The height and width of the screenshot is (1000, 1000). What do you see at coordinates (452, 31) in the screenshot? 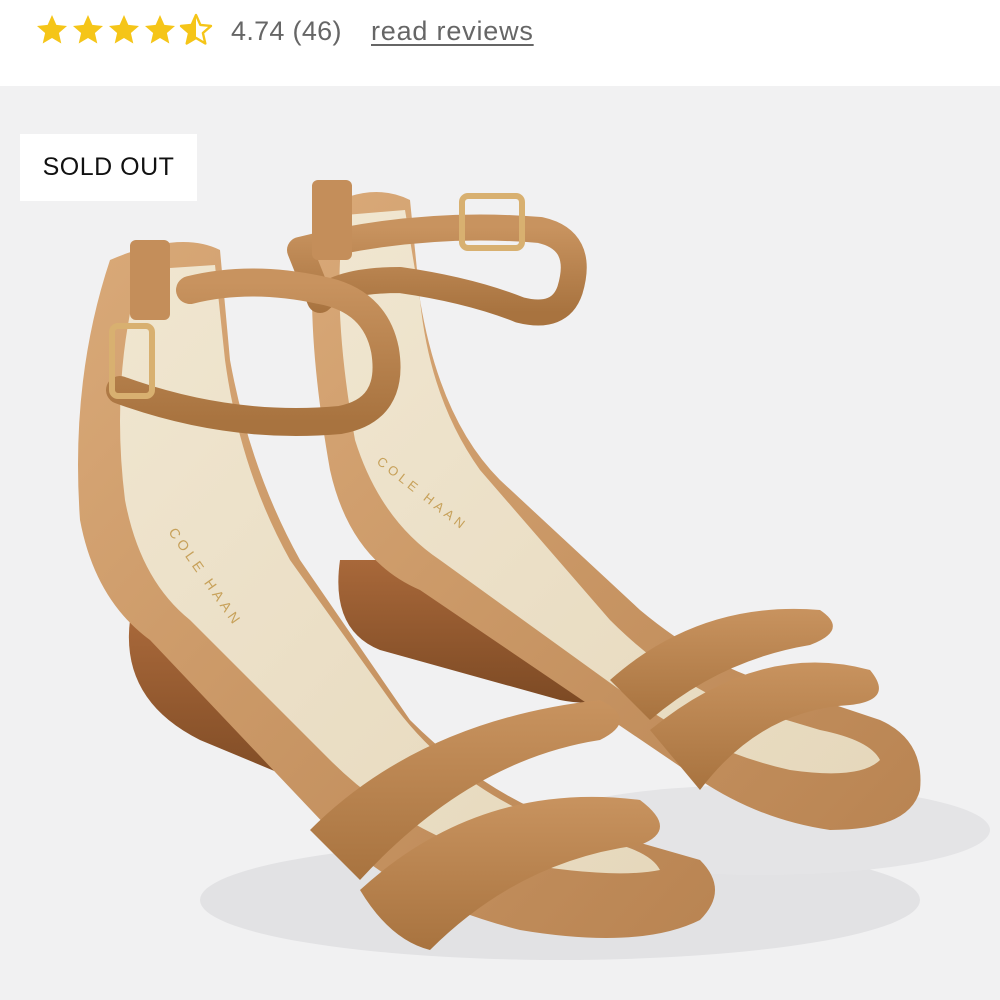
I see `read-reviews-link: read reviews` at bounding box center [452, 31].